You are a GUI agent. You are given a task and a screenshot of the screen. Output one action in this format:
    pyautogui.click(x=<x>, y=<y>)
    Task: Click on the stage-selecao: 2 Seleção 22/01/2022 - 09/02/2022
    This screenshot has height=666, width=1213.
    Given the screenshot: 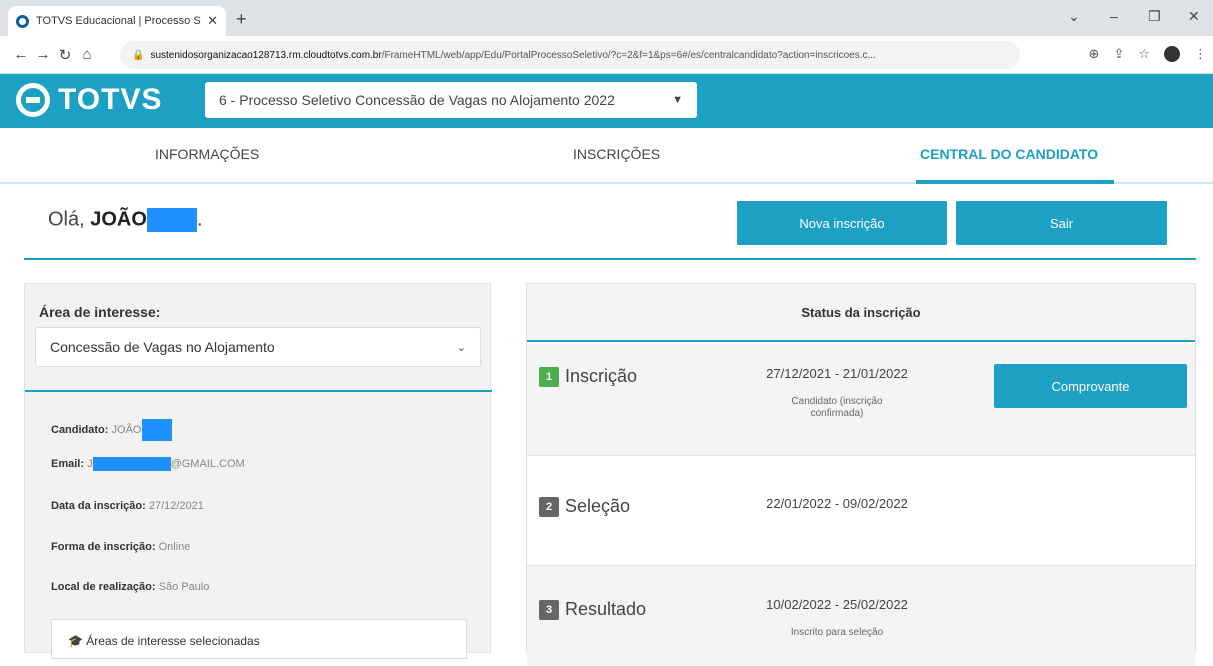 What is the action you would take?
    pyautogui.click(x=861, y=511)
    